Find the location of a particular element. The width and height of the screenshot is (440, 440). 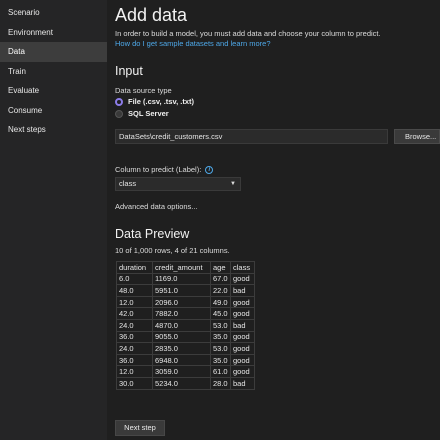

chevron-down-icon: ▼ is located at coordinates (233, 184).